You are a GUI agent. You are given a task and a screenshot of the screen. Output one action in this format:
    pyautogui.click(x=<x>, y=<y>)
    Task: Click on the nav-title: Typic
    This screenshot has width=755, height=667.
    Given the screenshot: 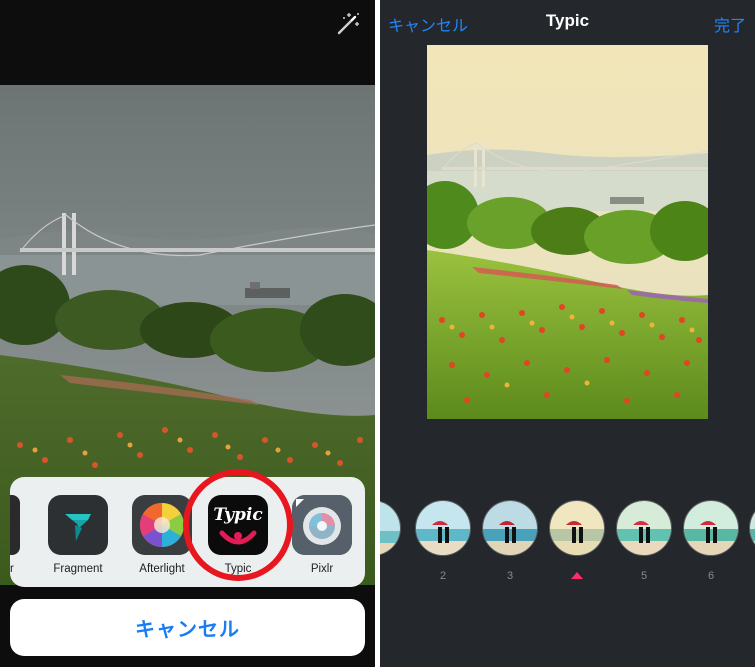 What is the action you would take?
    pyautogui.click(x=567, y=20)
    